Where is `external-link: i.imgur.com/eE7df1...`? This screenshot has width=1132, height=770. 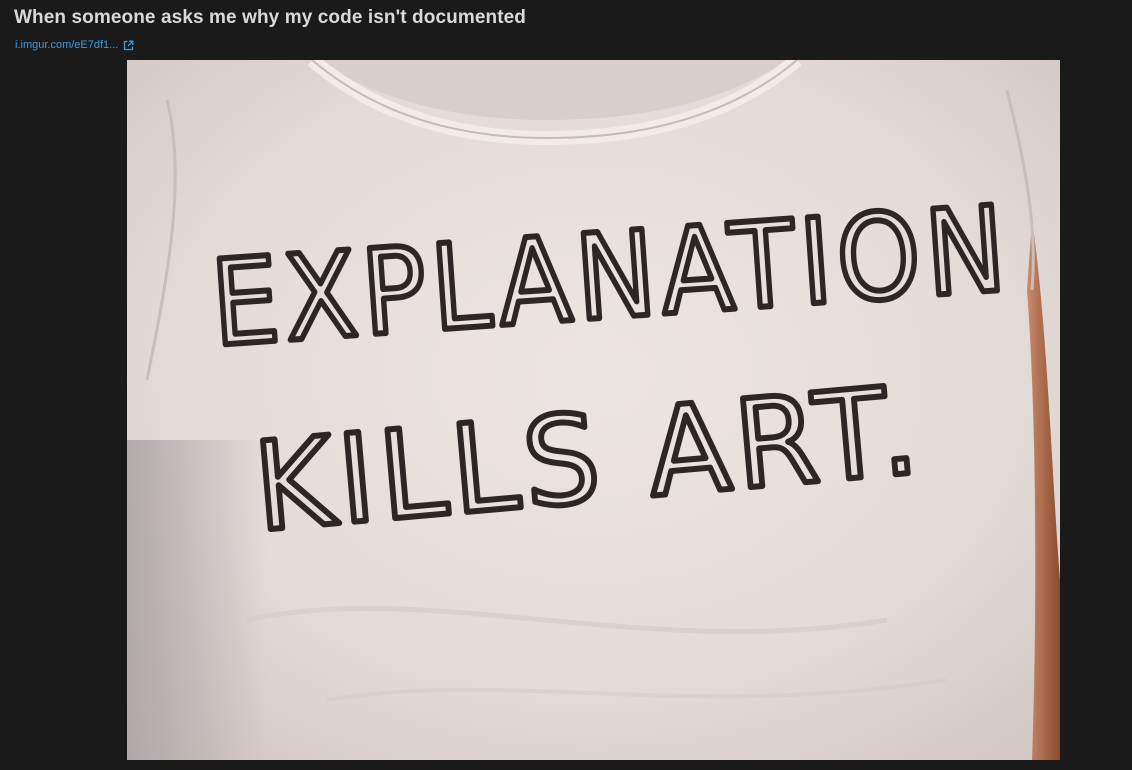
external-link: i.imgur.com/eE7df1... is located at coordinates (74, 45).